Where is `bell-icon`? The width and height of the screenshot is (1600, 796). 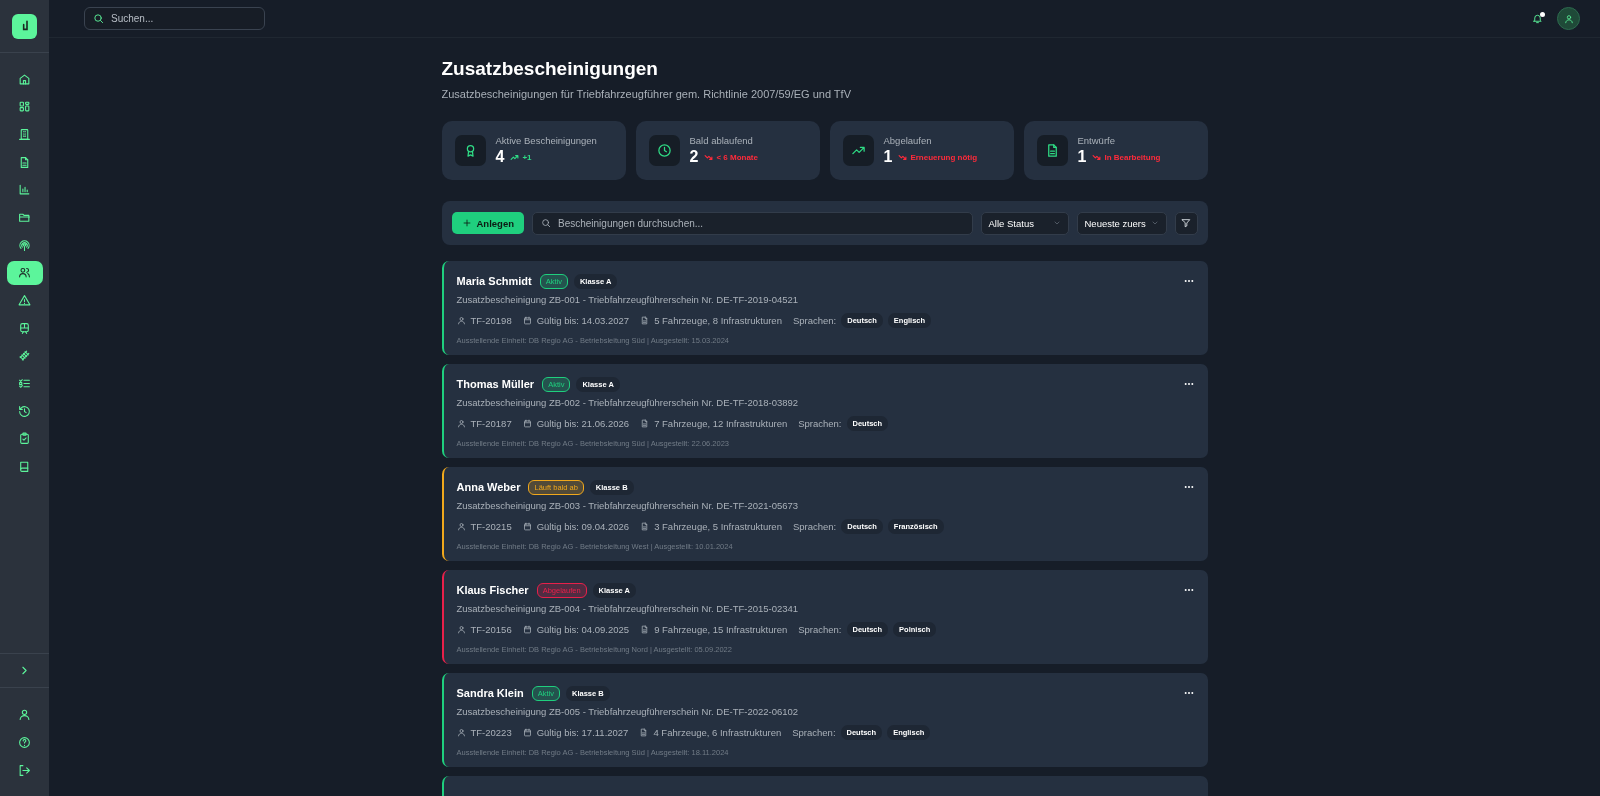 bell-icon is located at coordinates (1537, 18).